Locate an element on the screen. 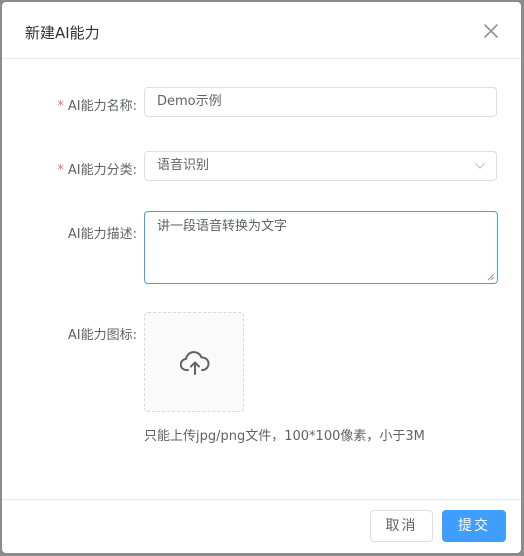 The height and width of the screenshot is (556, 524). category-label: * AI能力分类: is located at coordinates (97, 170).